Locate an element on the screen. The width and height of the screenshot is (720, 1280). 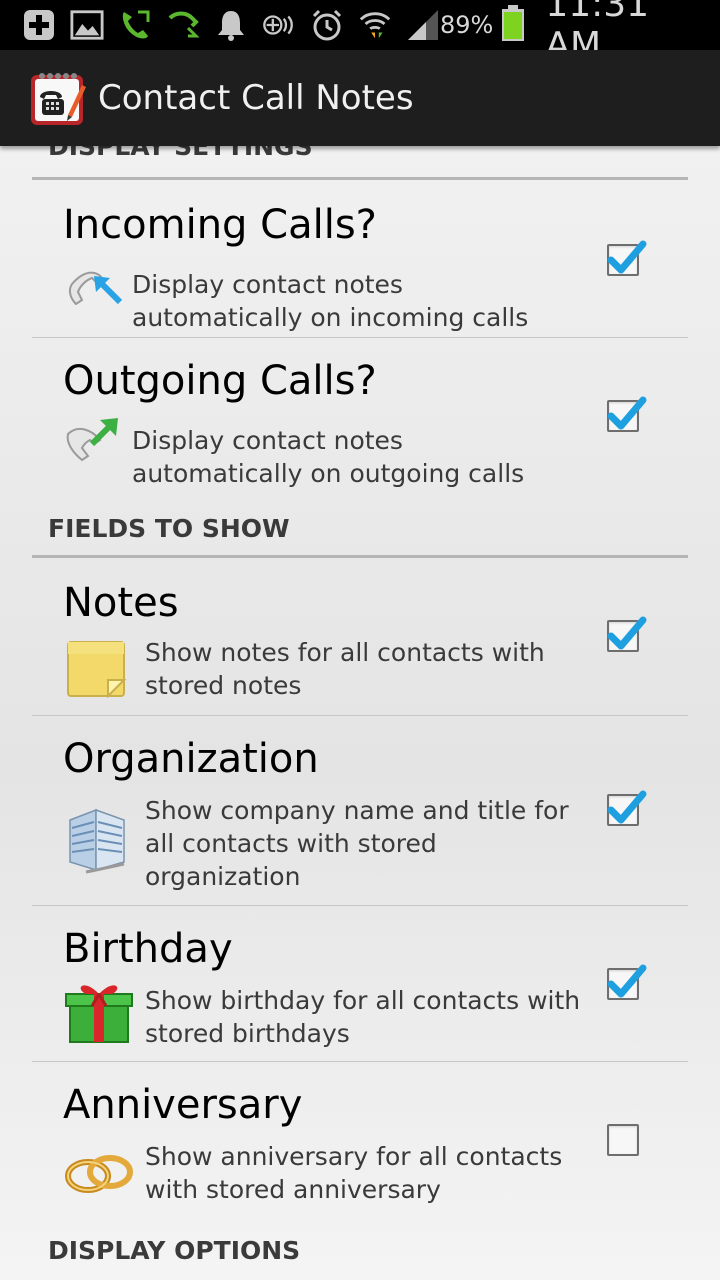
notes-checkbox is located at coordinates (627, 634).